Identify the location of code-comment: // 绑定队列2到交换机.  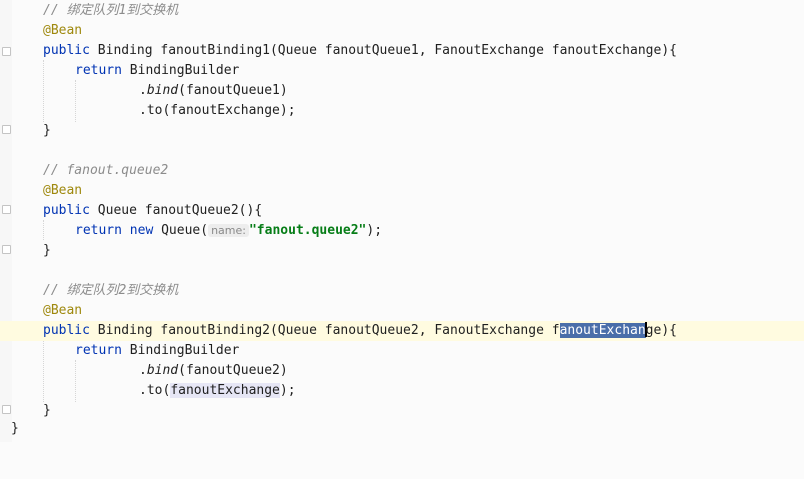
(111, 290).